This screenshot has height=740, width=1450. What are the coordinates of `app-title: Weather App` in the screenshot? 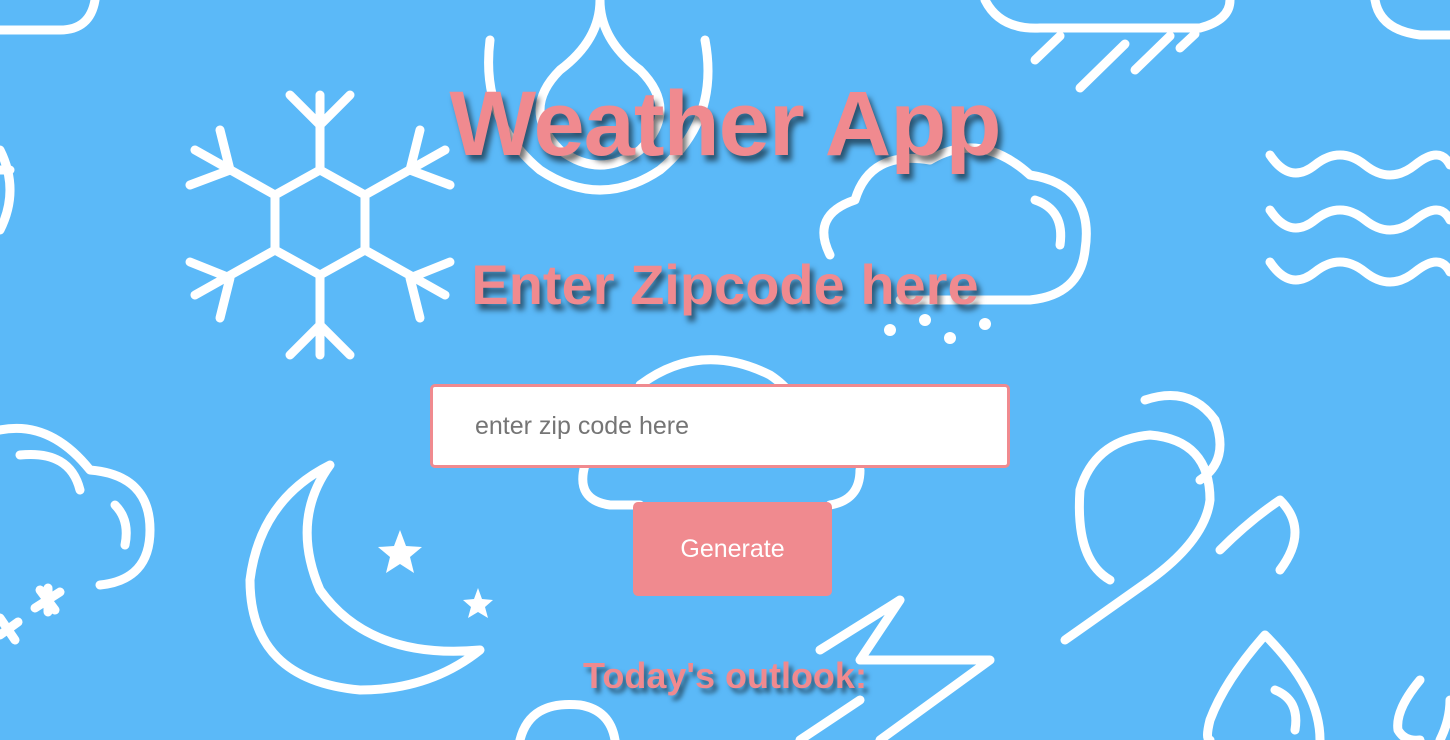 It's located at (725, 124).